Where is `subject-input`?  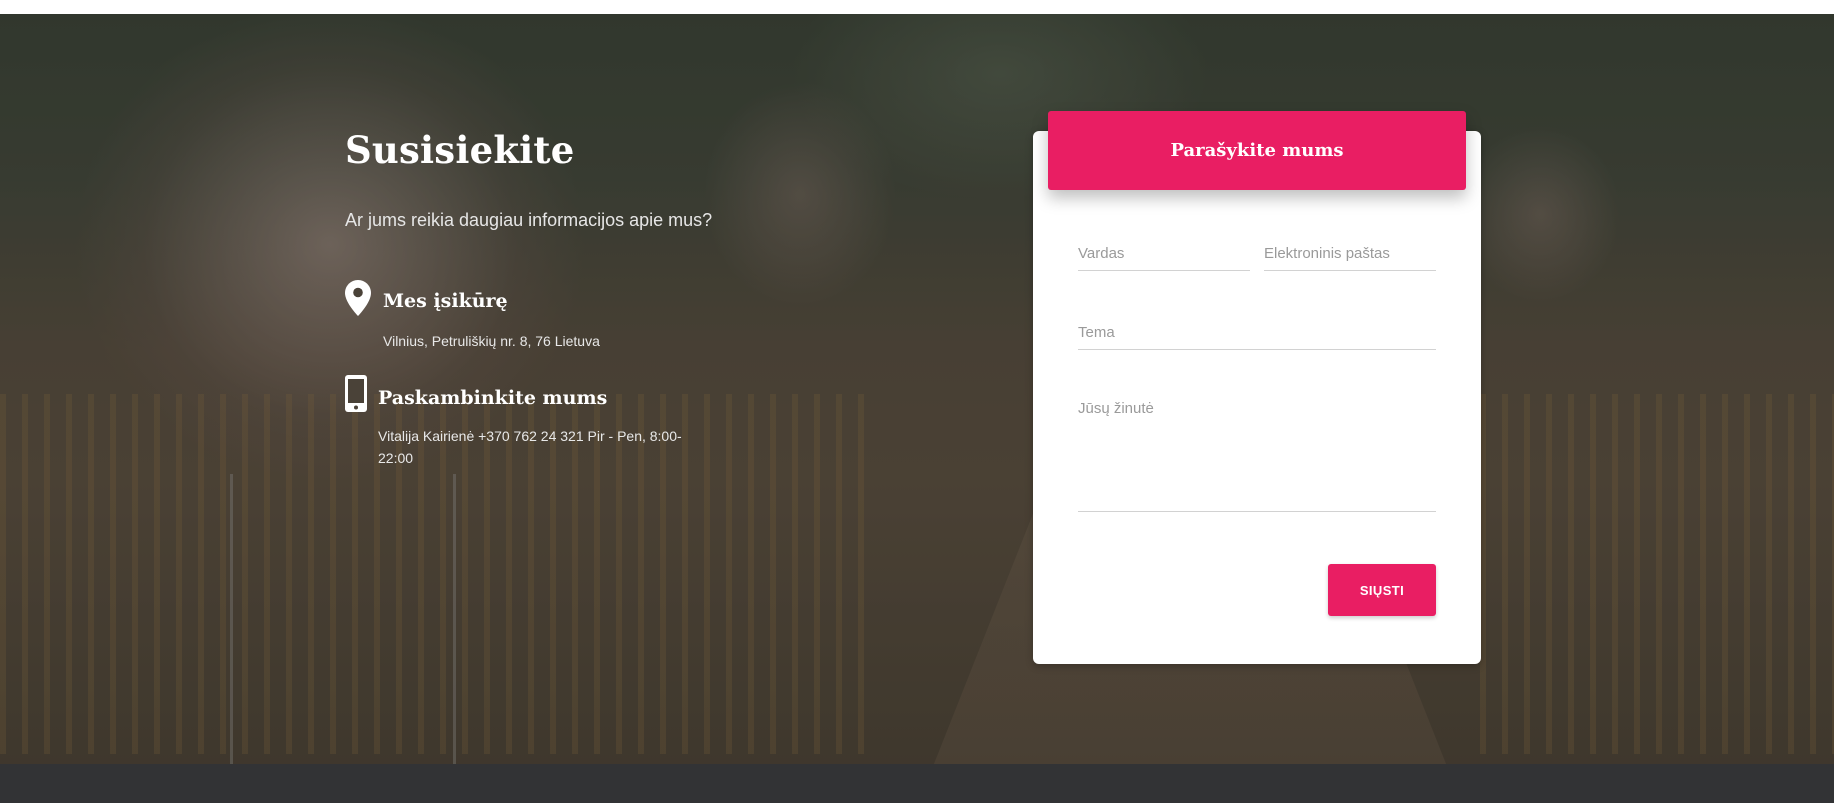
subject-input is located at coordinates (1257, 336).